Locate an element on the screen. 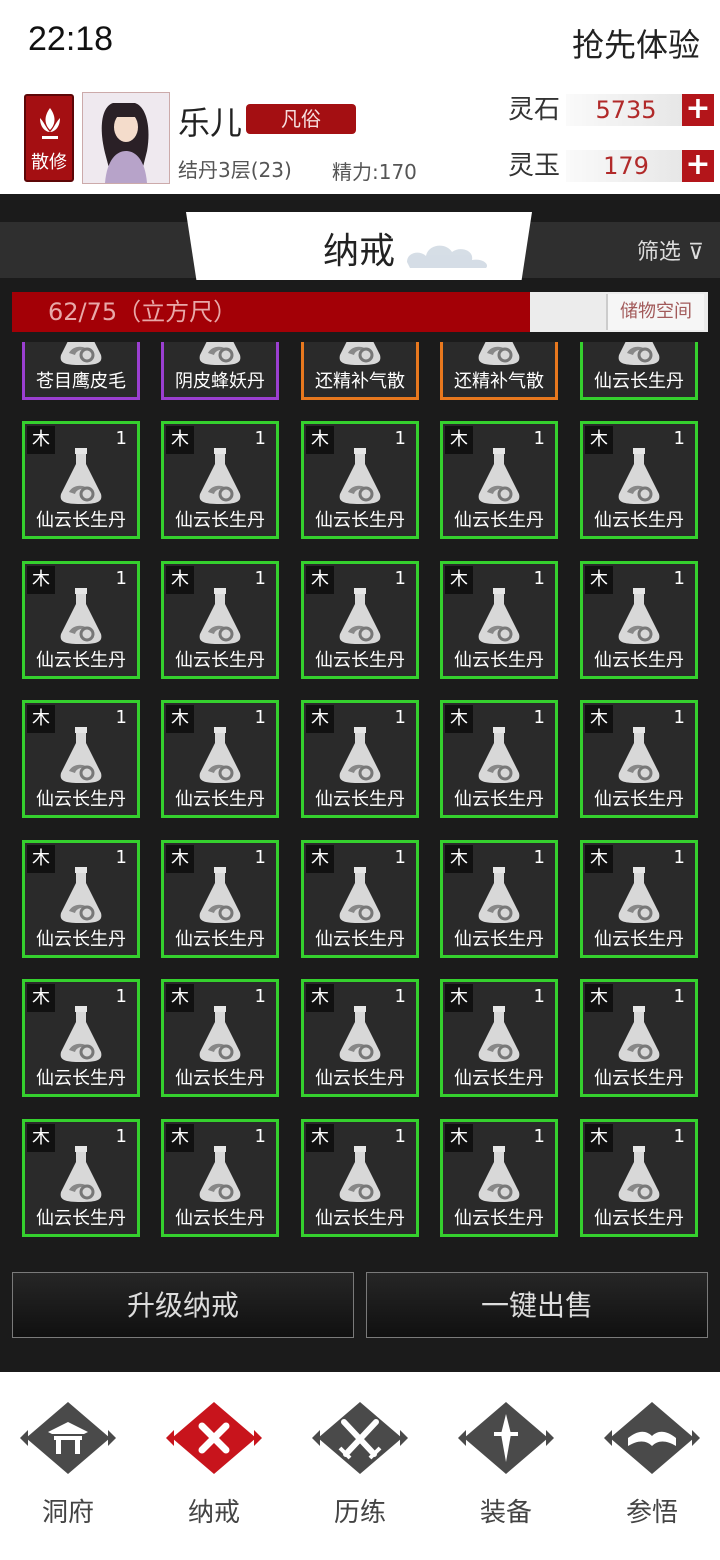 This screenshot has width=720, height=1560. nav-item-equipment: 装备 is located at coordinates (506, 1468).